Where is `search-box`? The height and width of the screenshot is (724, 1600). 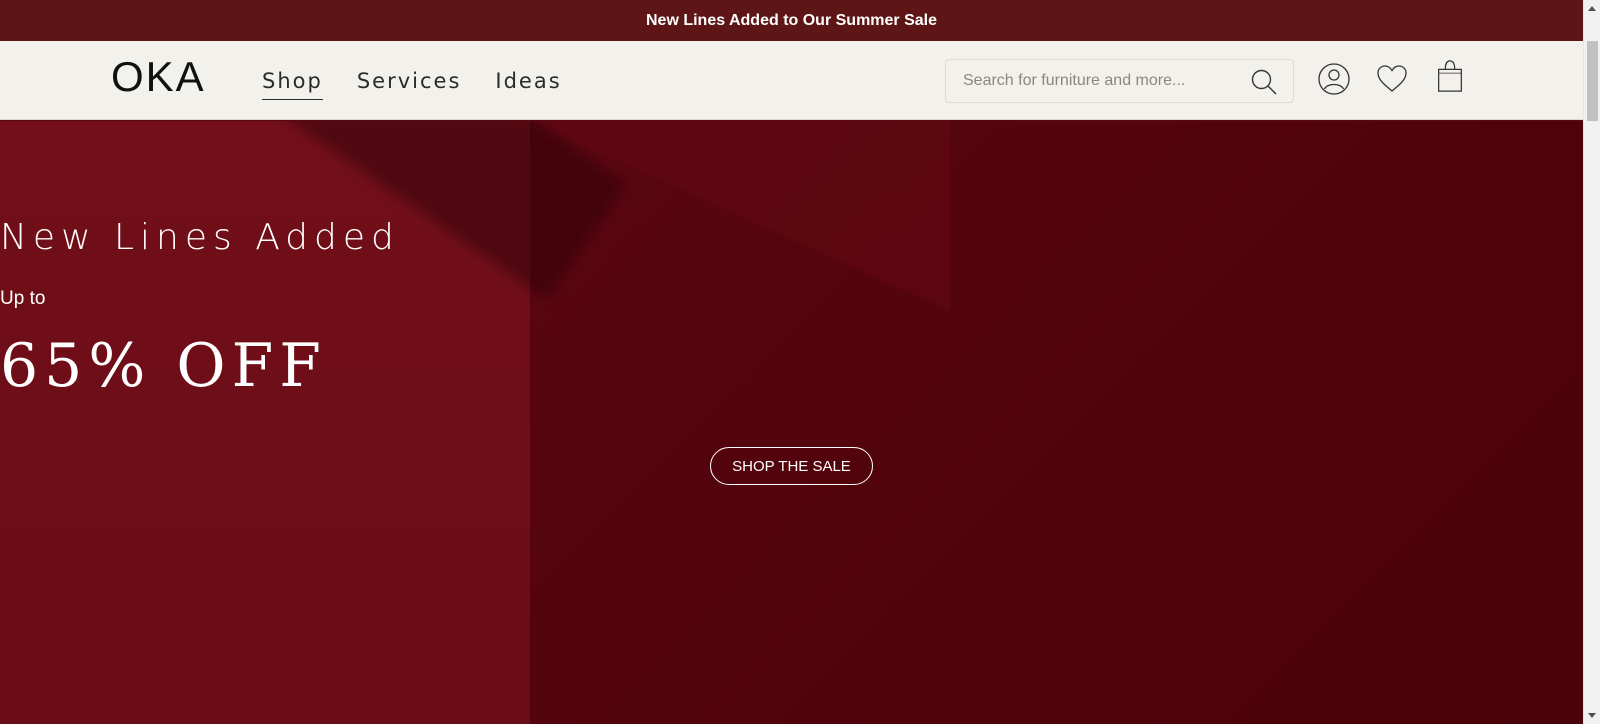
search-box is located at coordinates (1119, 81).